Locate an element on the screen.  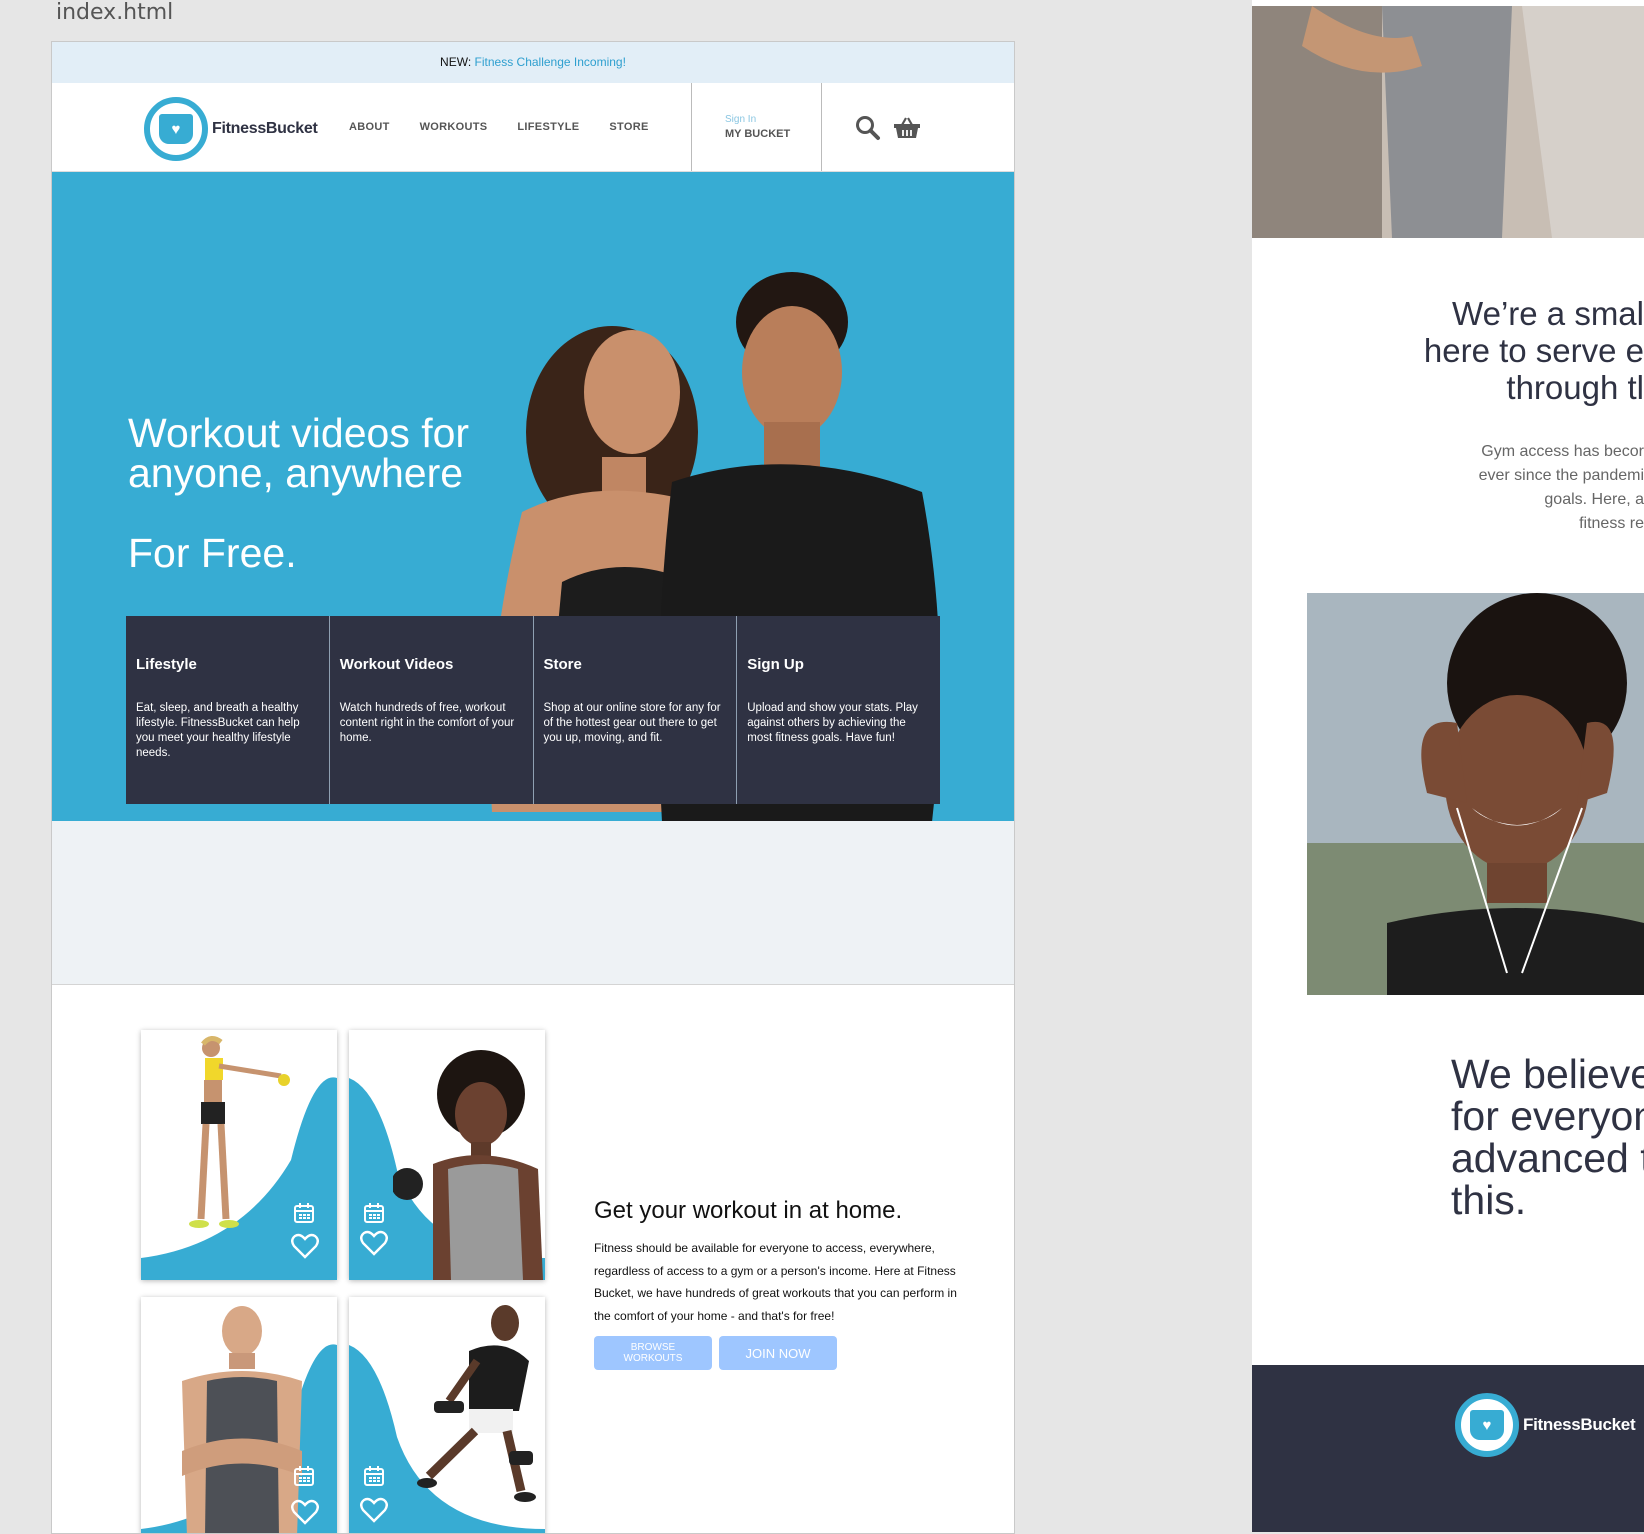
woman-earphones-photo is located at coordinates (1475, 794).